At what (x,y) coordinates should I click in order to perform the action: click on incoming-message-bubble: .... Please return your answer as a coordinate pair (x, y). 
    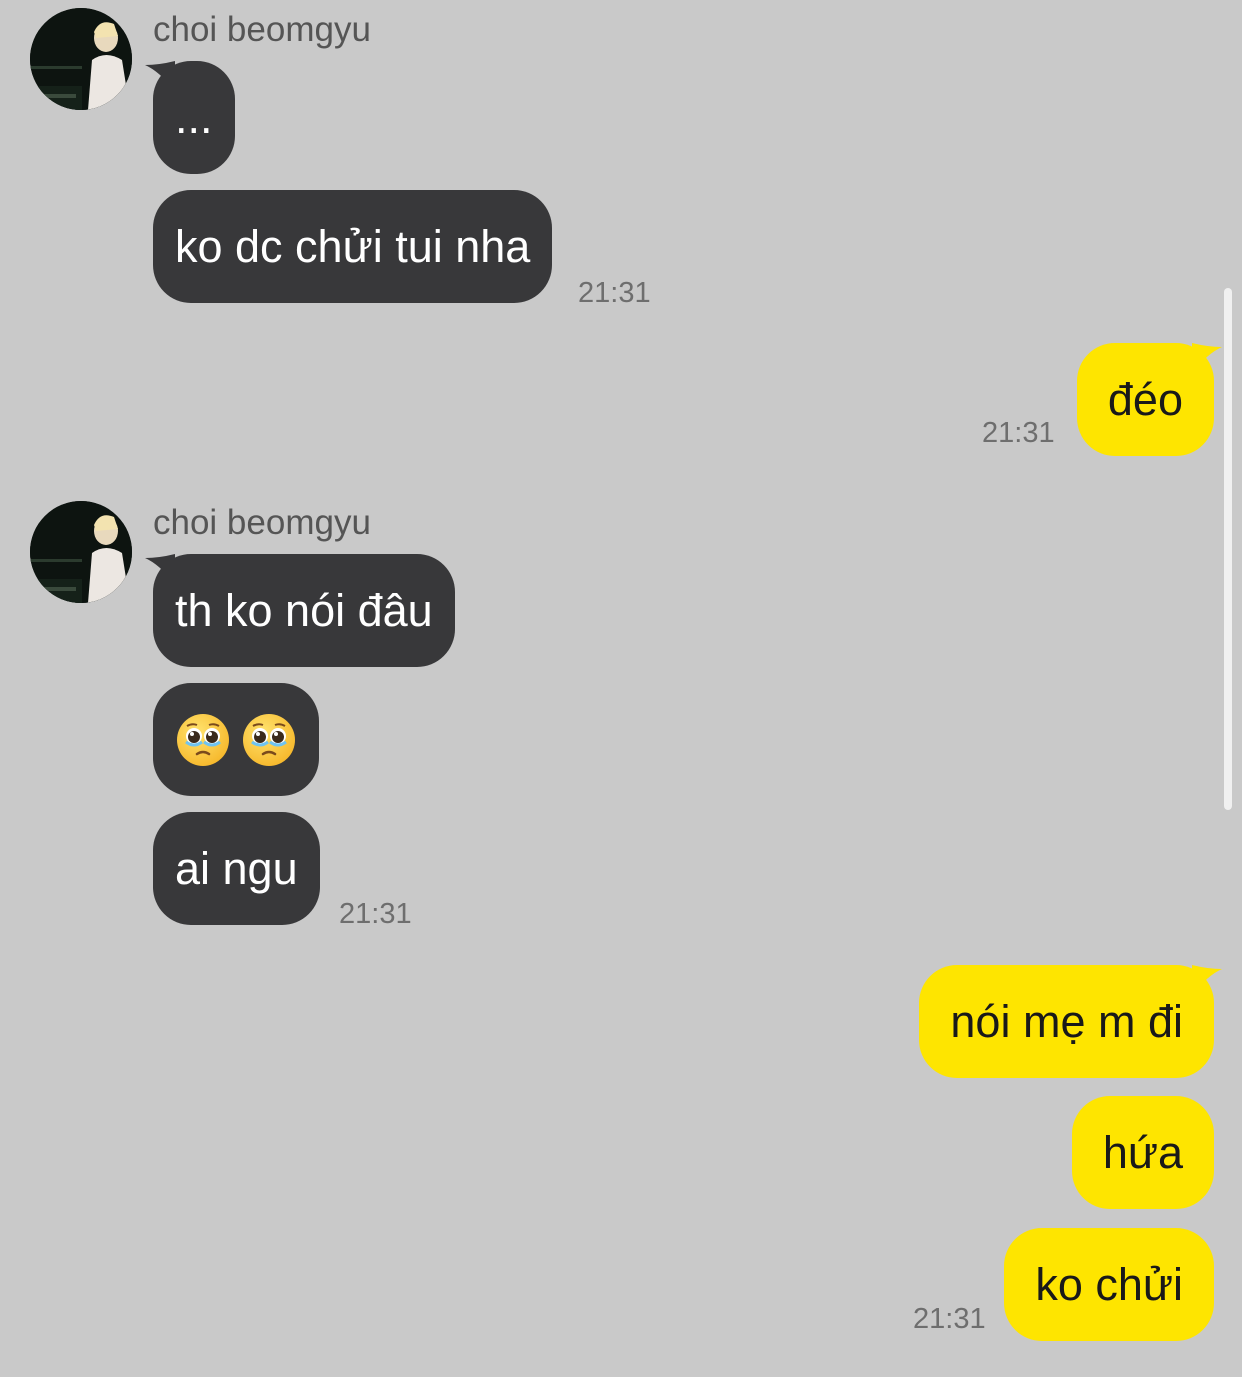
    Looking at the image, I should click on (190, 117).